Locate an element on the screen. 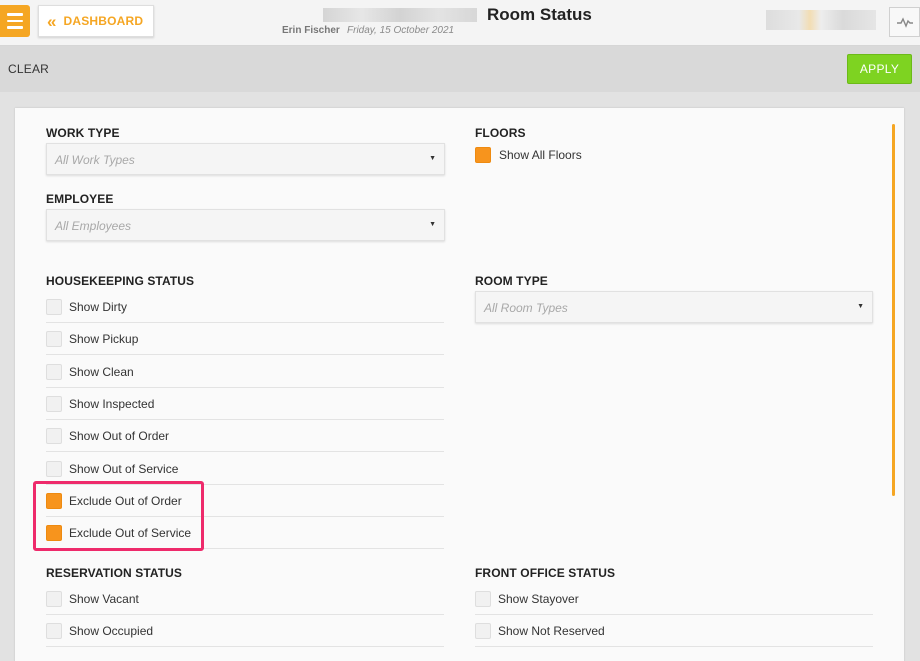 This screenshot has width=920, height=661. highlight-box is located at coordinates (118, 516).